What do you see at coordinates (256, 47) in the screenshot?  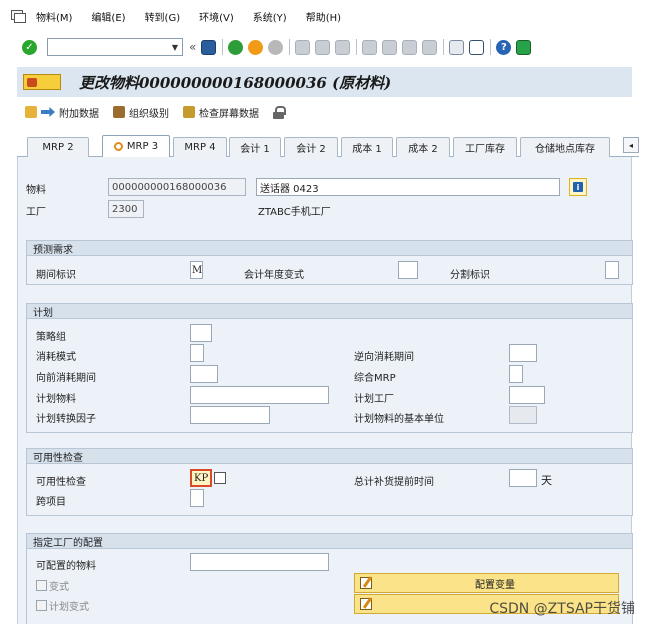 I see `exit-icon` at bounding box center [256, 47].